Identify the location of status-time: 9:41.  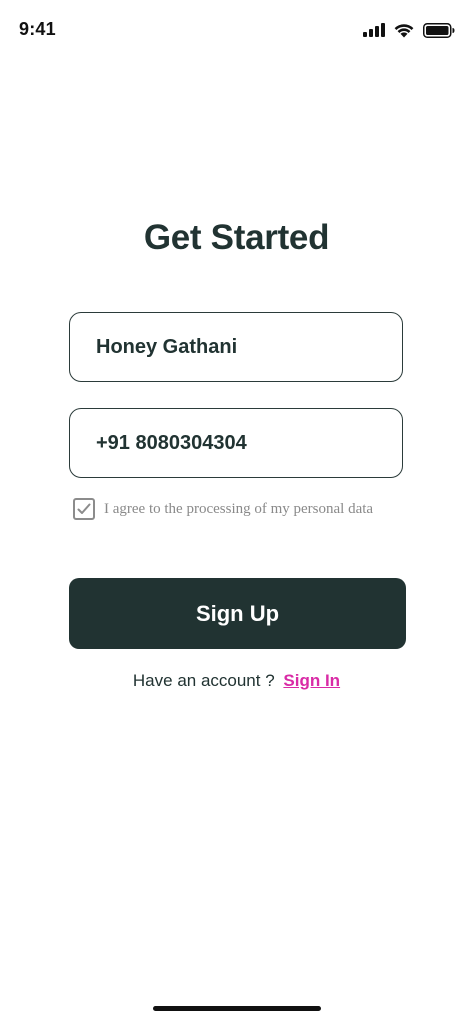
(37, 29).